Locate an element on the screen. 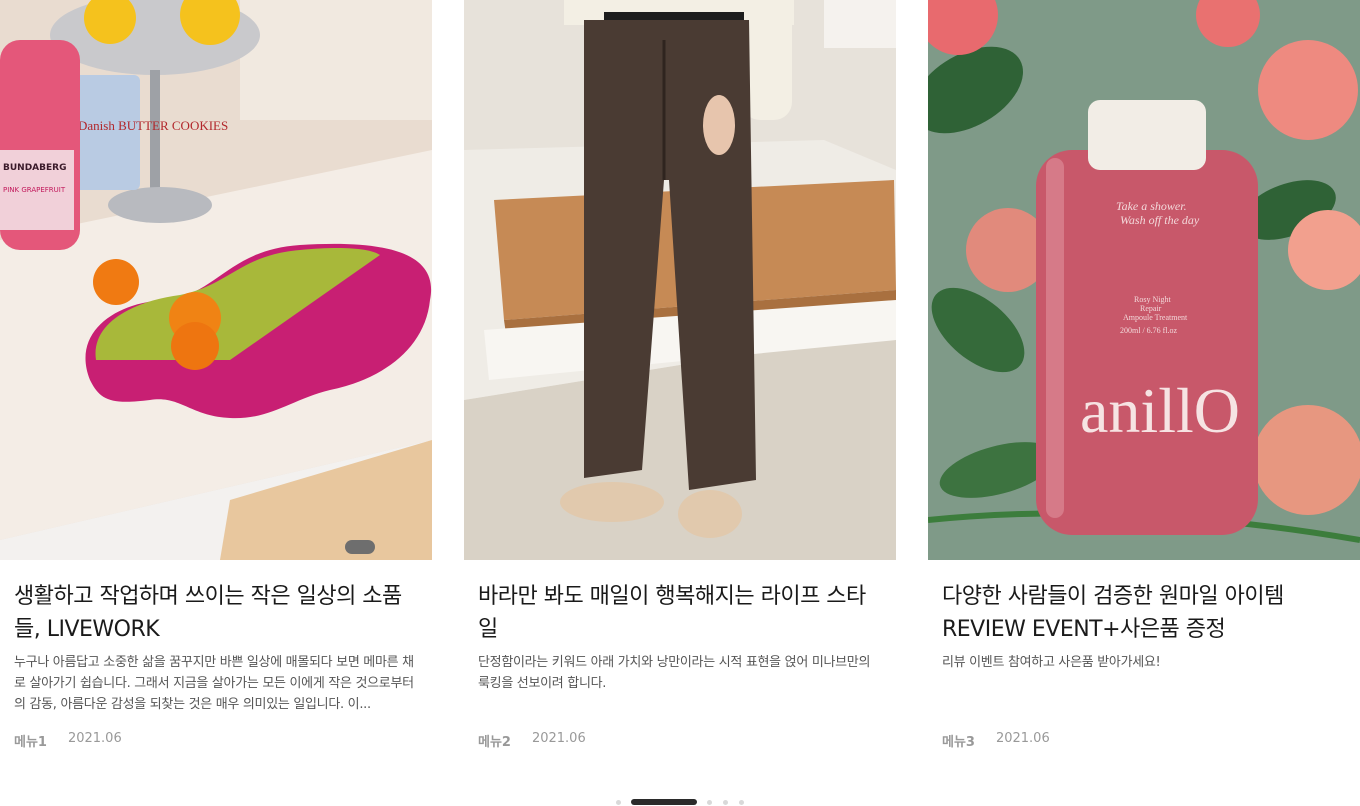 The width and height of the screenshot is (1360, 806). svg-text: Rosy Night is located at coordinates (1152, 299).